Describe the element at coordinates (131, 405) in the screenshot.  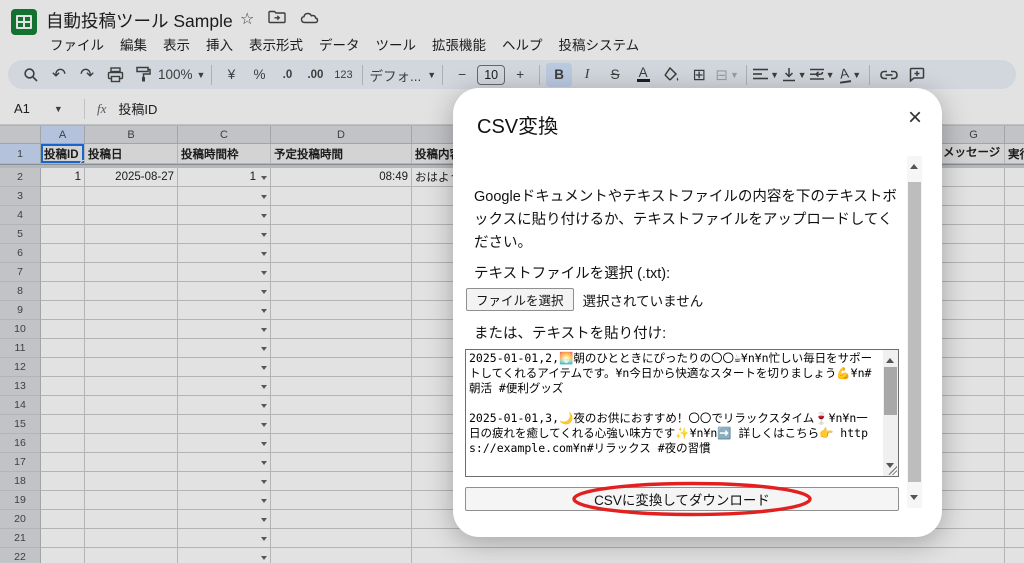
I see `cell-b14` at that location.